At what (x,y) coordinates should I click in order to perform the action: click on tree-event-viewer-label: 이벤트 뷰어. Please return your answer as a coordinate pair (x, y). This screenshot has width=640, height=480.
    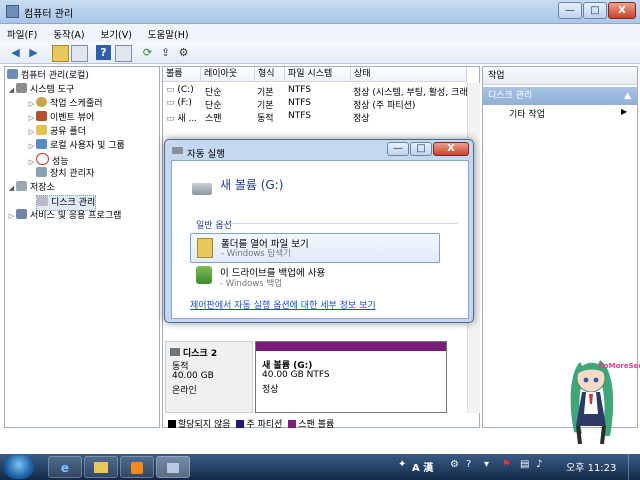
    Looking at the image, I should click on (72, 118).